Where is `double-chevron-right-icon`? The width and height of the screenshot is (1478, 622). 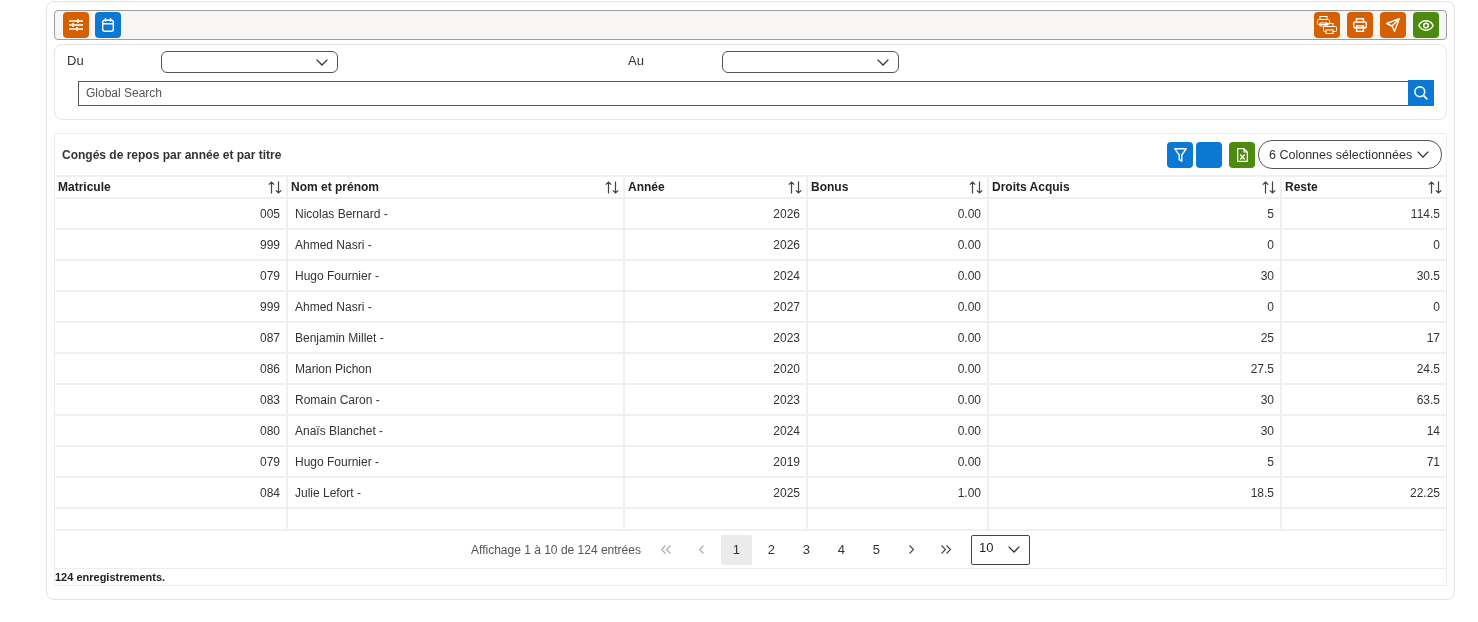 double-chevron-right-icon is located at coordinates (946, 549).